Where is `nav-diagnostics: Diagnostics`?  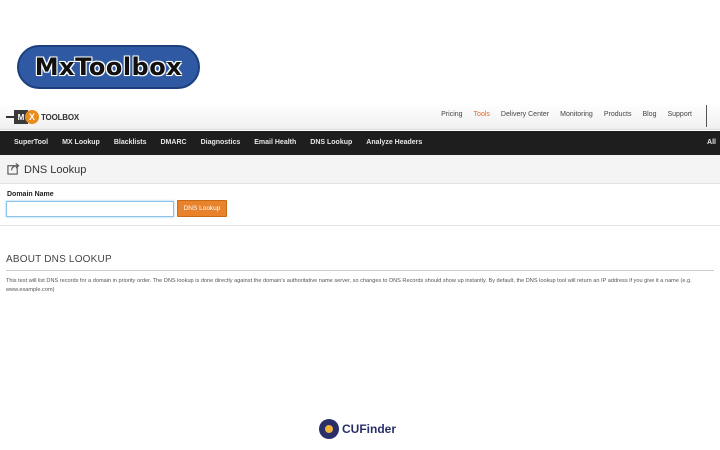 nav-diagnostics: Diagnostics is located at coordinates (221, 142).